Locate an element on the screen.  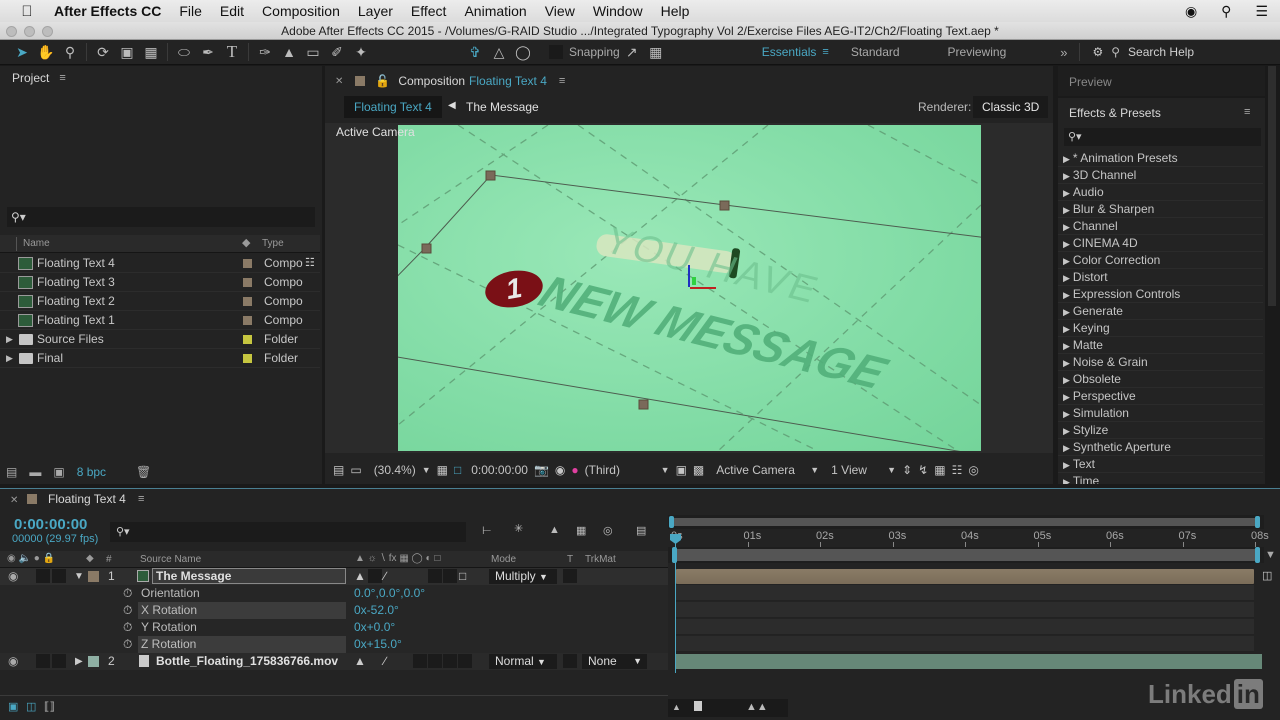
snap-grid-icon: ▦ is located at coordinates (656, 52).